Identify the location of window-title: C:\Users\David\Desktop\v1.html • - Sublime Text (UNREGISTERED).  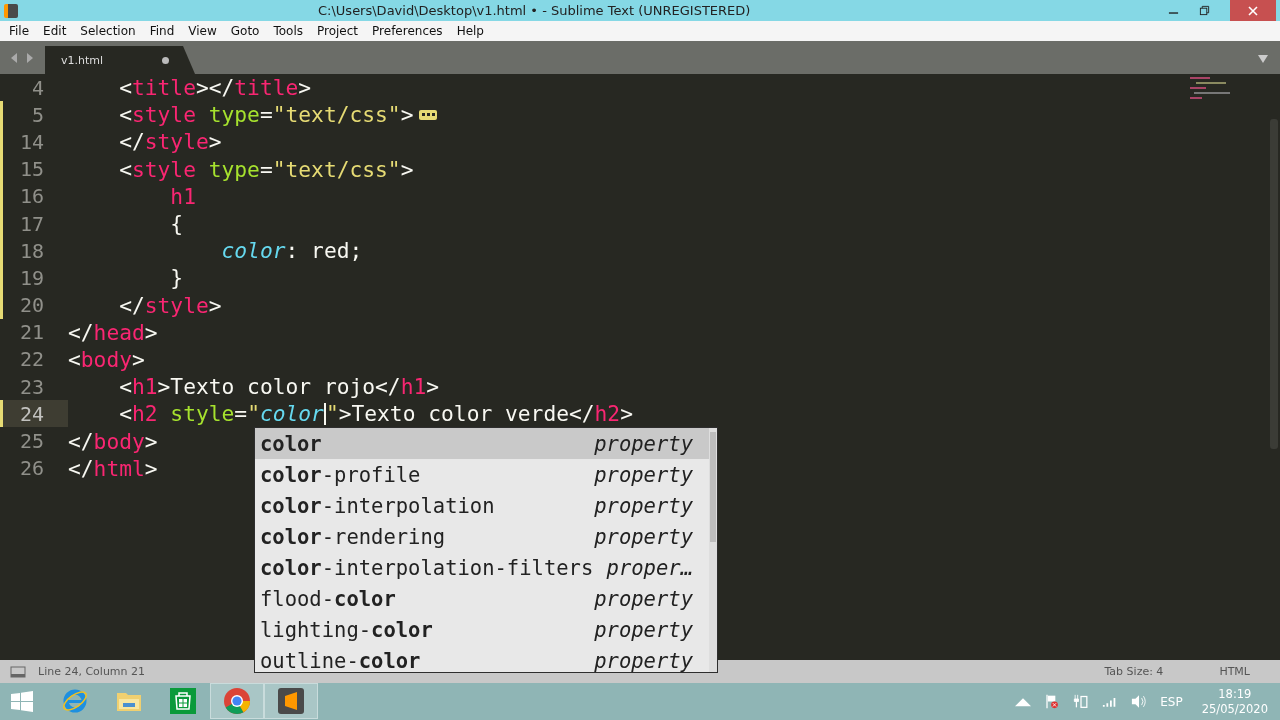
(535, 10).